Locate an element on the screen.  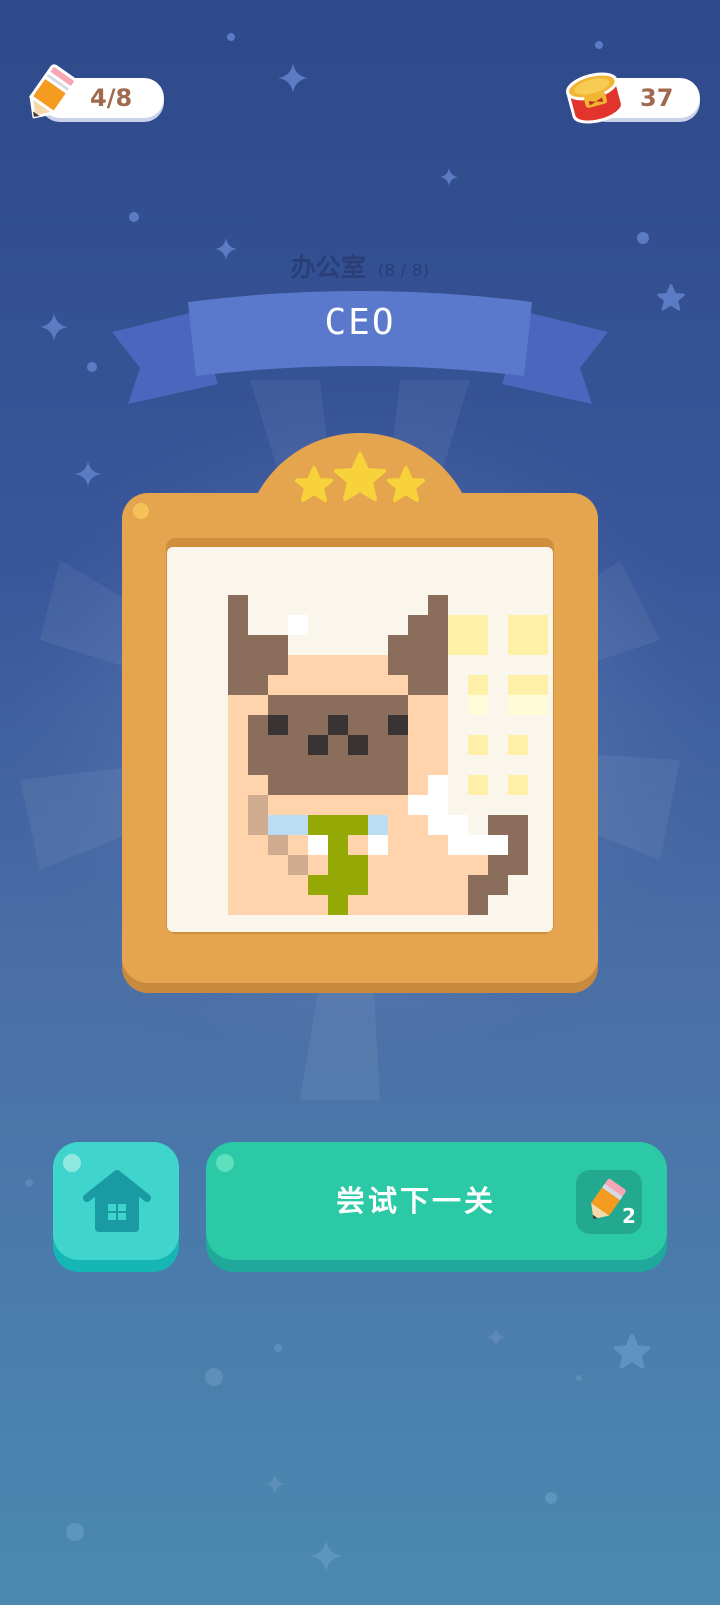
next-level-button: 尝试下一关 2 is located at coordinates (436, 1207).